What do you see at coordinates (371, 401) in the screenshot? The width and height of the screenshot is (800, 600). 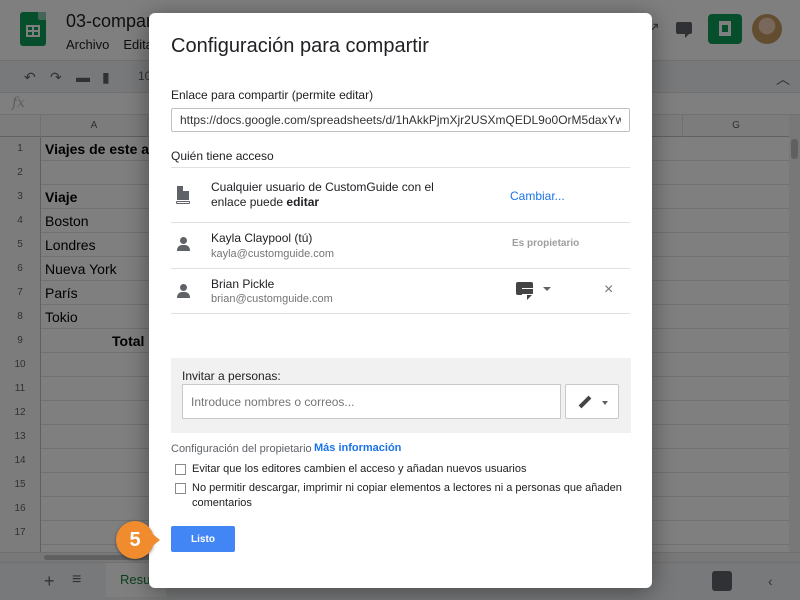 I see `invite-input` at bounding box center [371, 401].